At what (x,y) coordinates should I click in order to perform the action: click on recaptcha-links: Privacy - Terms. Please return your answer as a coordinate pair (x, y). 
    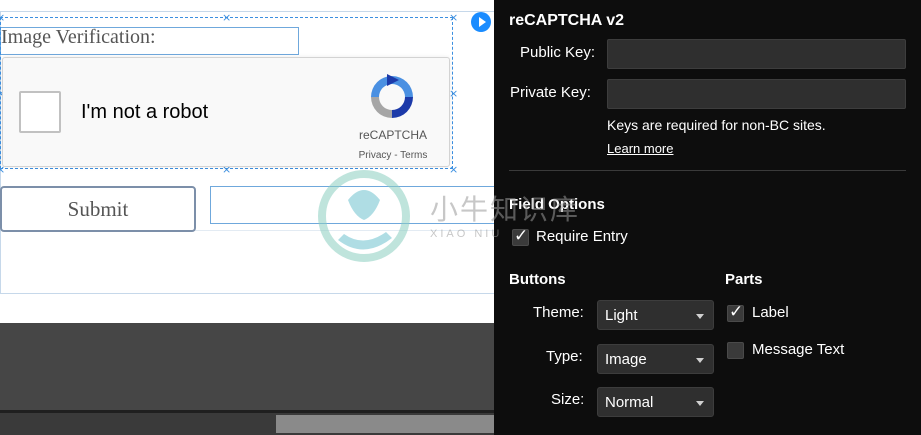
    Looking at the image, I should click on (393, 155).